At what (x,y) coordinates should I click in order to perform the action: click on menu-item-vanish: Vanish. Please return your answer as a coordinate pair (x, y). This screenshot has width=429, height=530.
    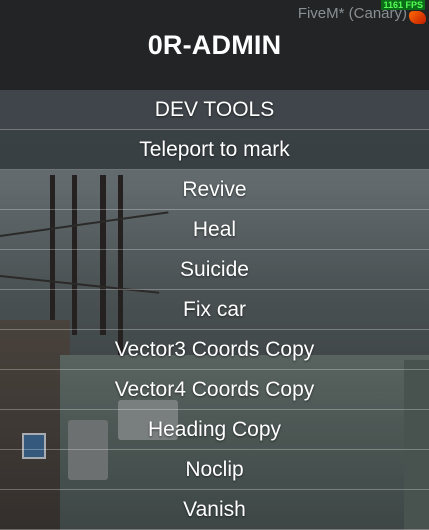
    Looking at the image, I should click on (214, 510).